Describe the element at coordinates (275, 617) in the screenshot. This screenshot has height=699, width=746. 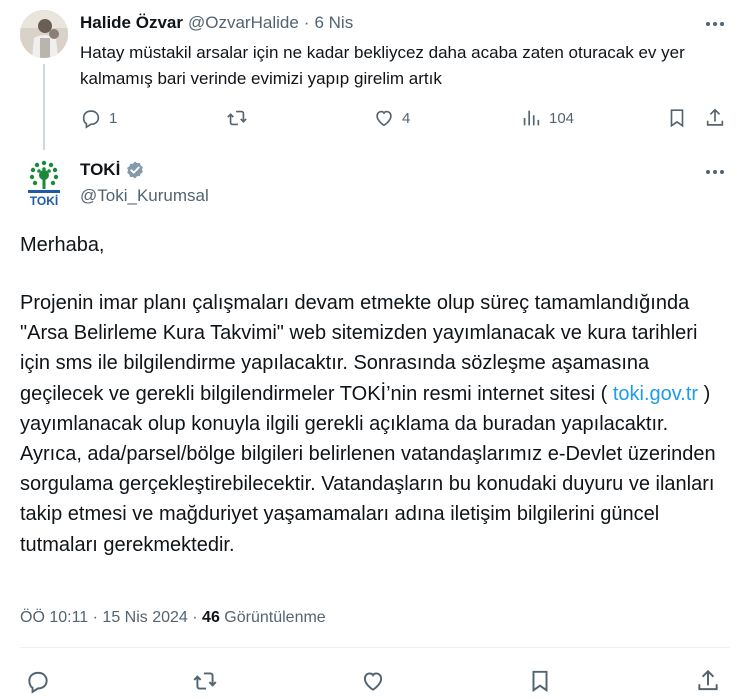
I see `tweet-views-label: Görüntülenme` at that location.